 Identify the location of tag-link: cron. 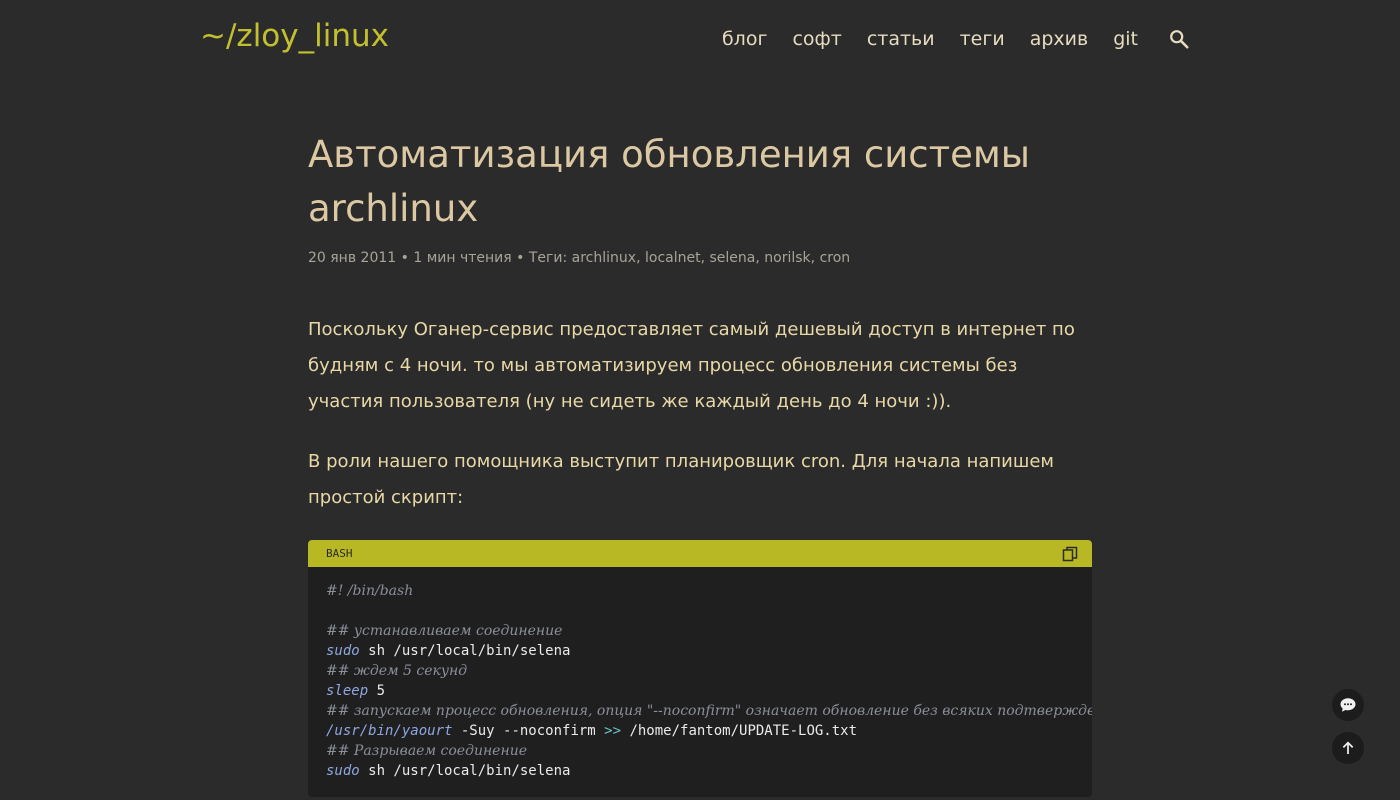
(835, 258).